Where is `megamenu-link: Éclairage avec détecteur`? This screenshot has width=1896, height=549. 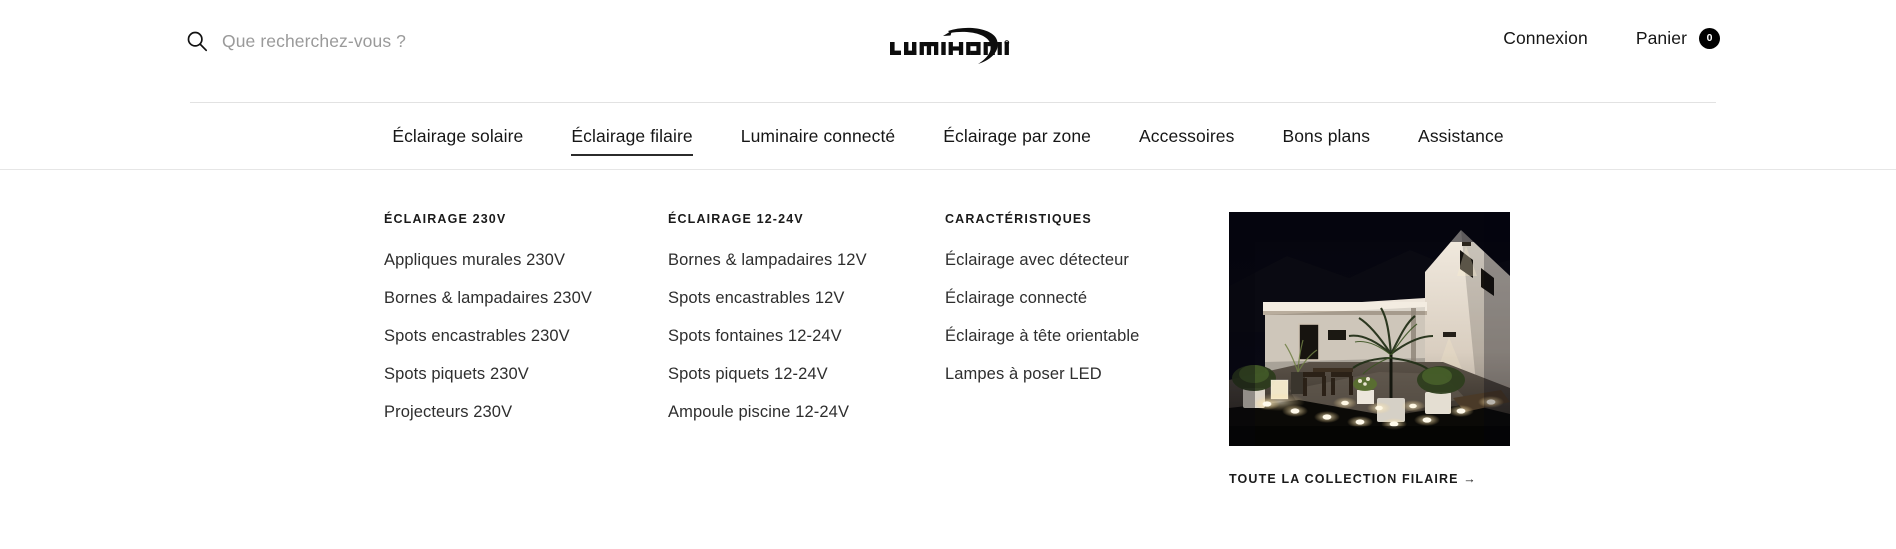 megamenu-link: Éclairage avec détecteur is located at coordinates (1075, 261).